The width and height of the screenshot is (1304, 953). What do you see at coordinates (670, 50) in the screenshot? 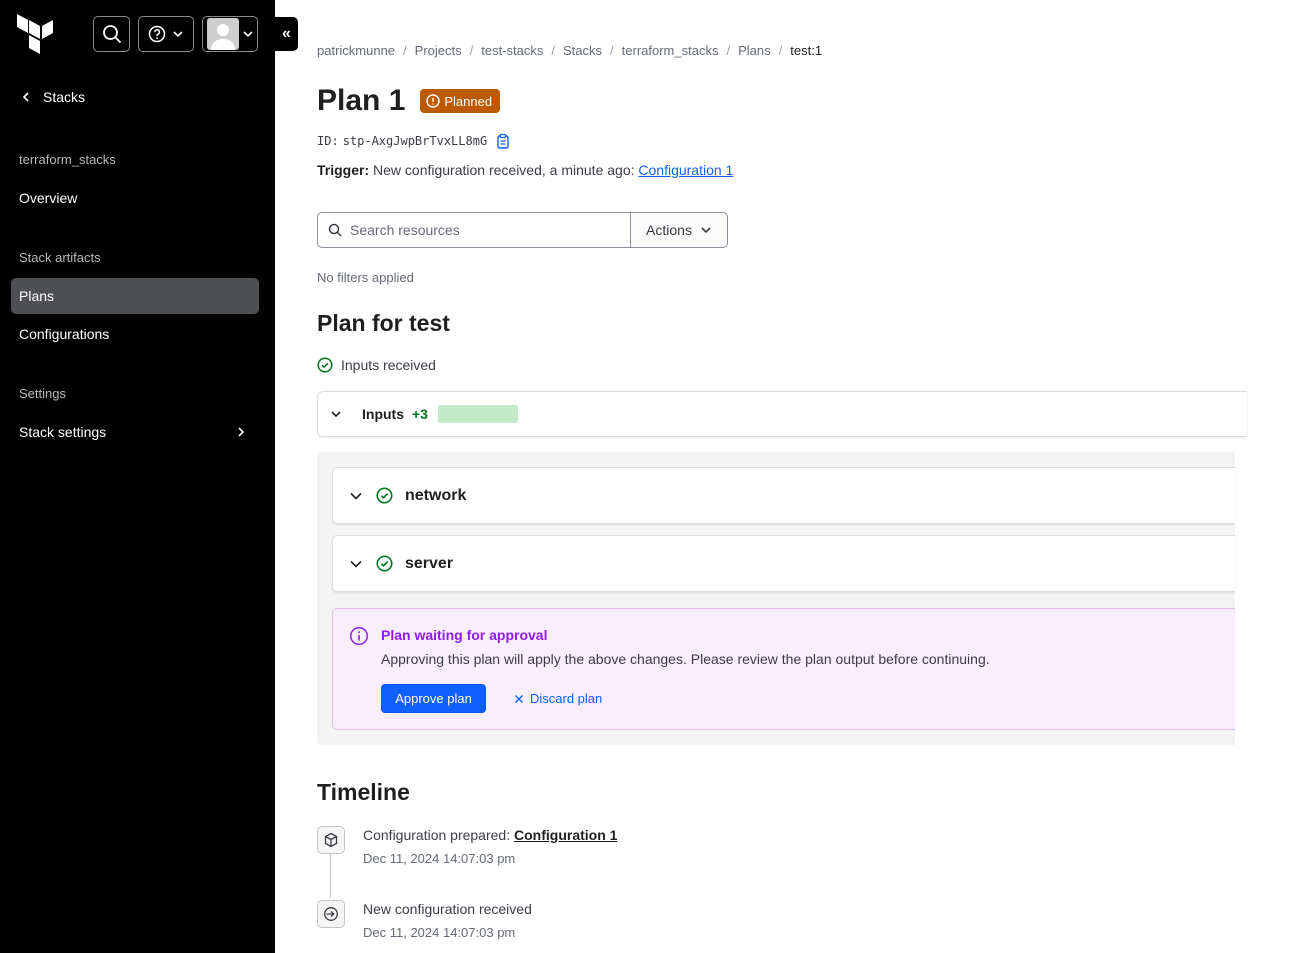
I see `breadcrumb-item: terraform_stacks` at bounding box center [670, 50].